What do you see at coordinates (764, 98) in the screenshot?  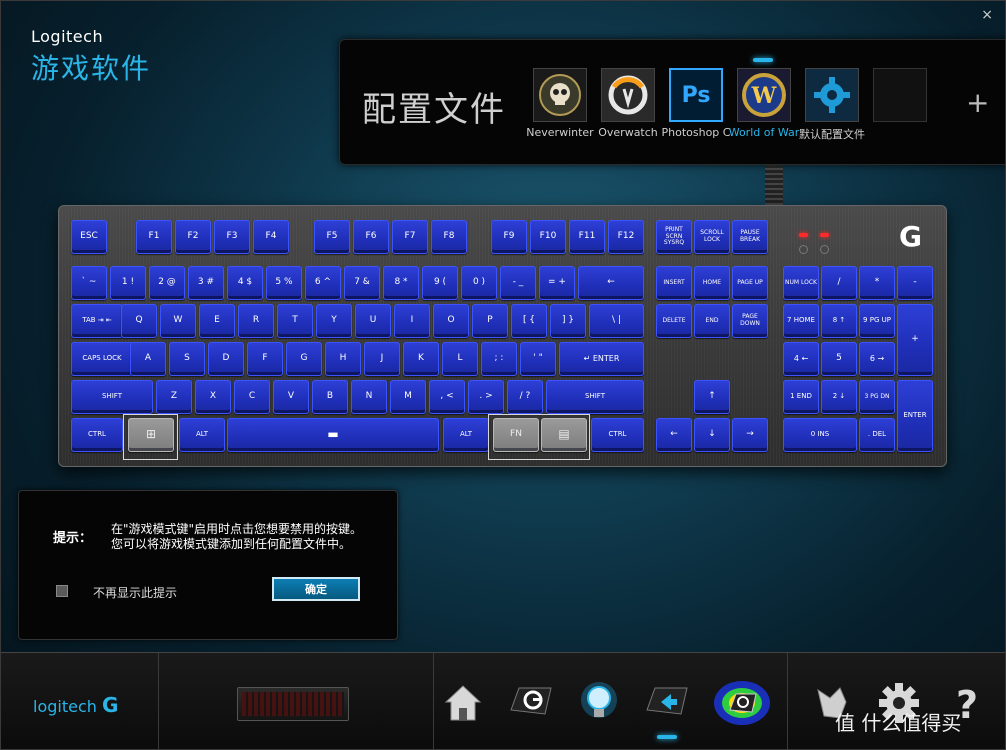 I see `profile-world-of-warcraft: W World of War` at bounding box center [764, 98].